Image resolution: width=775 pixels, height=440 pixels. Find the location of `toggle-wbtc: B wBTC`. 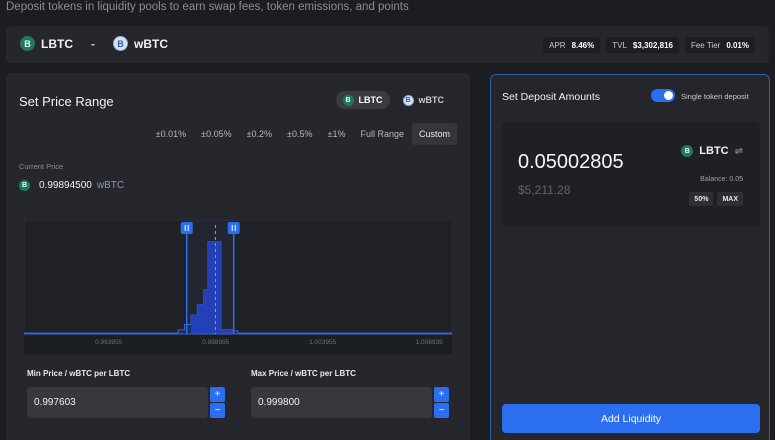

toggle-wbtc: B wBTC is located at coordinates (424, 100).